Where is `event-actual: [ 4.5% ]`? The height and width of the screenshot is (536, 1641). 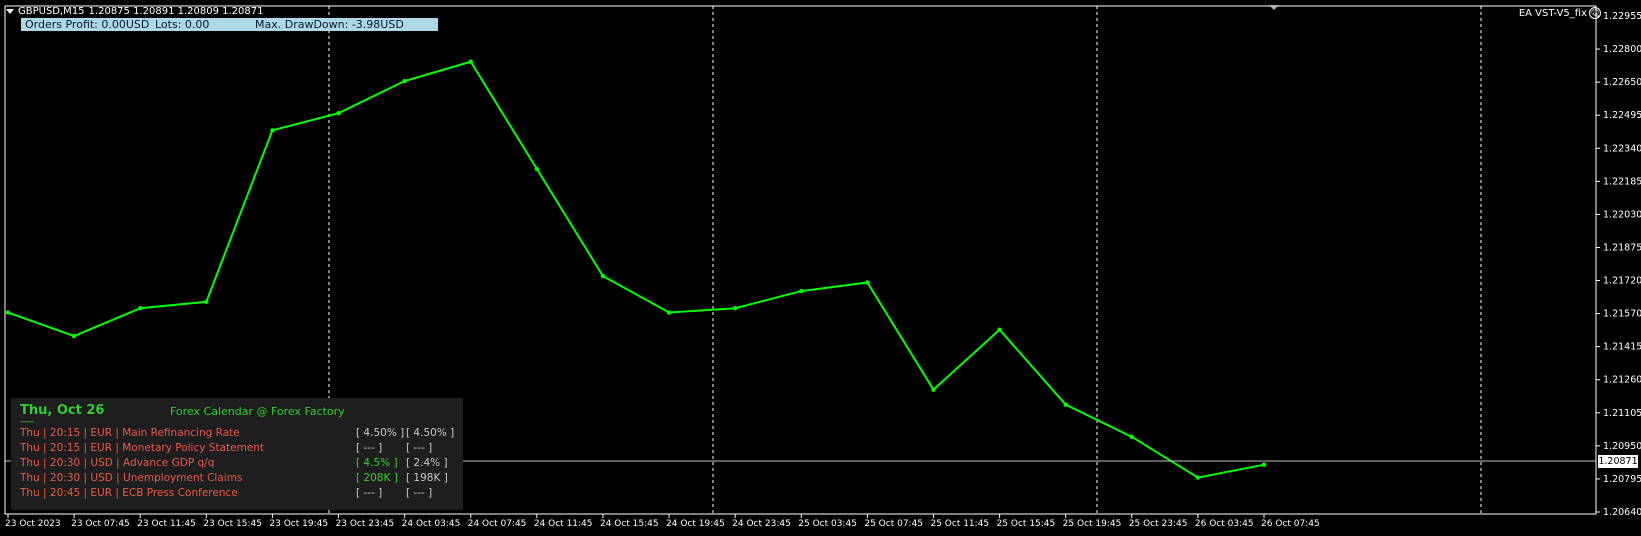 event-actual: [ 4.5% ] is located at coordinates (377, 463).